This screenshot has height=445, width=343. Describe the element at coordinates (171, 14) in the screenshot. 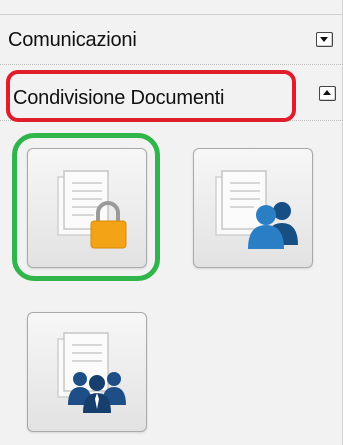

I see `top-divider` at that location.